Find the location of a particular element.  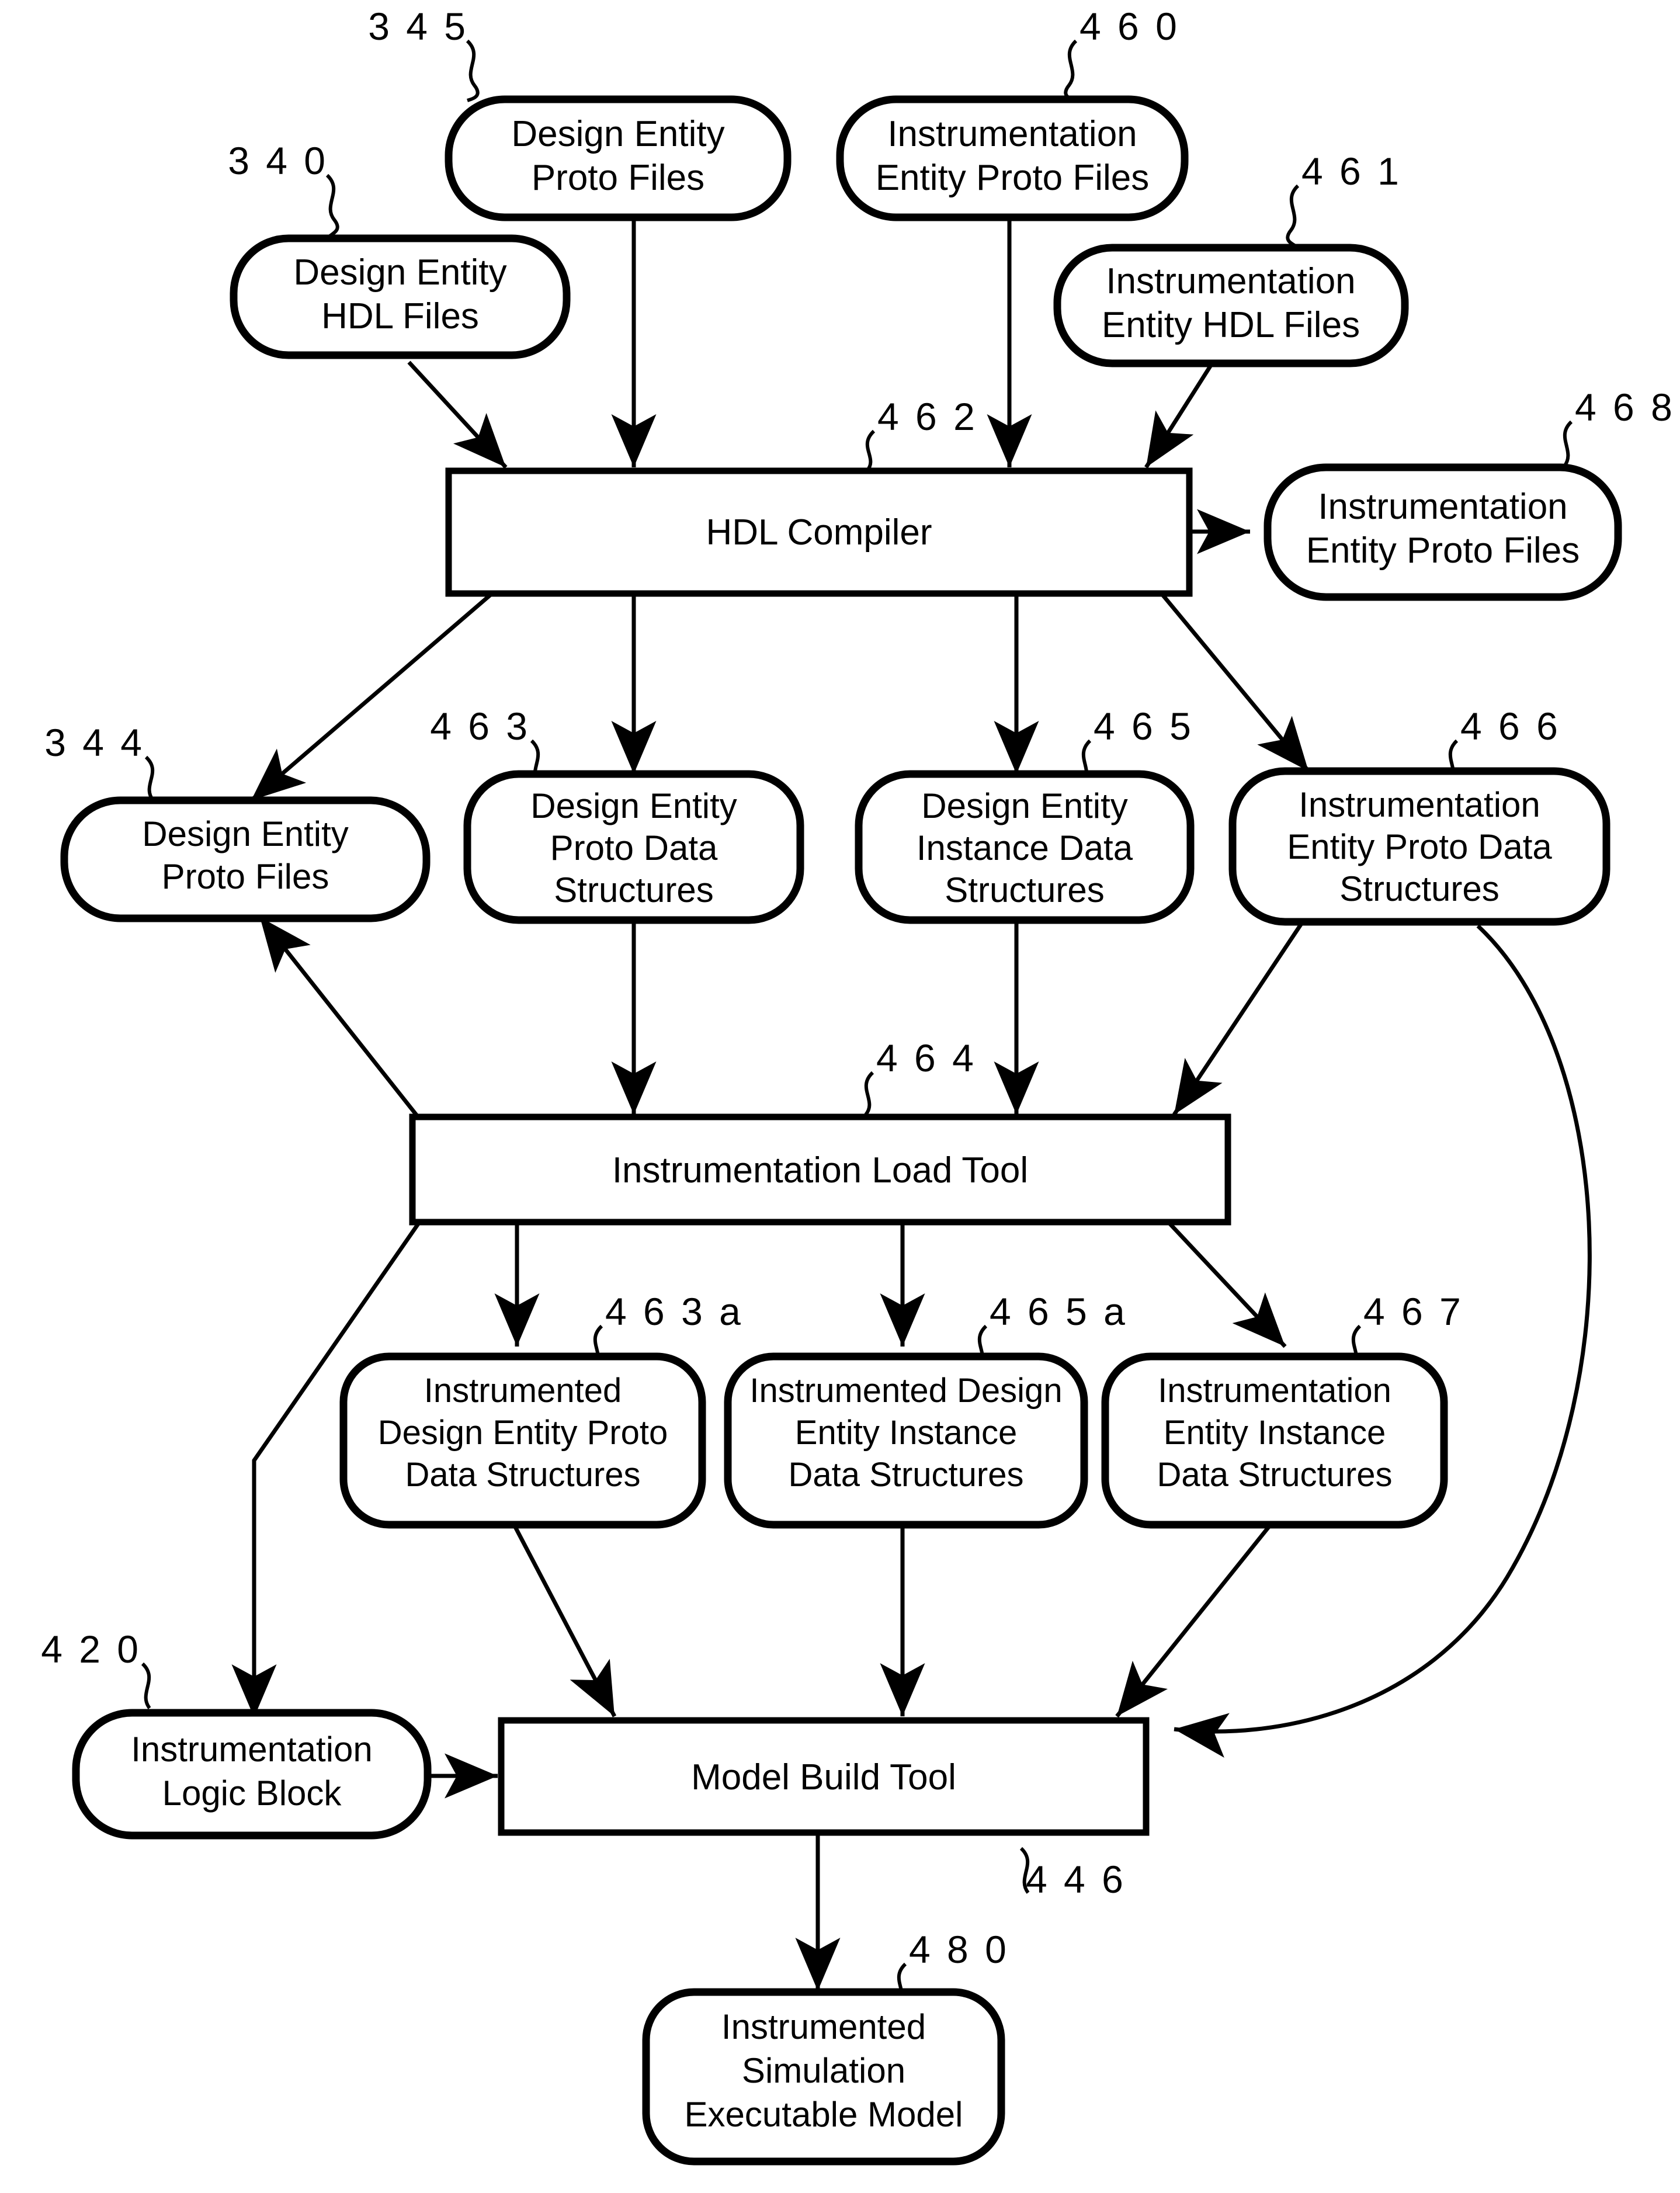

node-446: Model Build Tool is located at coordinates (824, 1776).